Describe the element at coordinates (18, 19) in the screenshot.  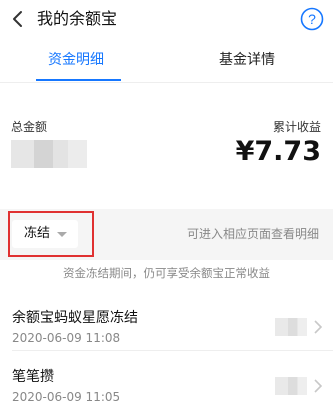
I see `chevron-left-icon` at that location.